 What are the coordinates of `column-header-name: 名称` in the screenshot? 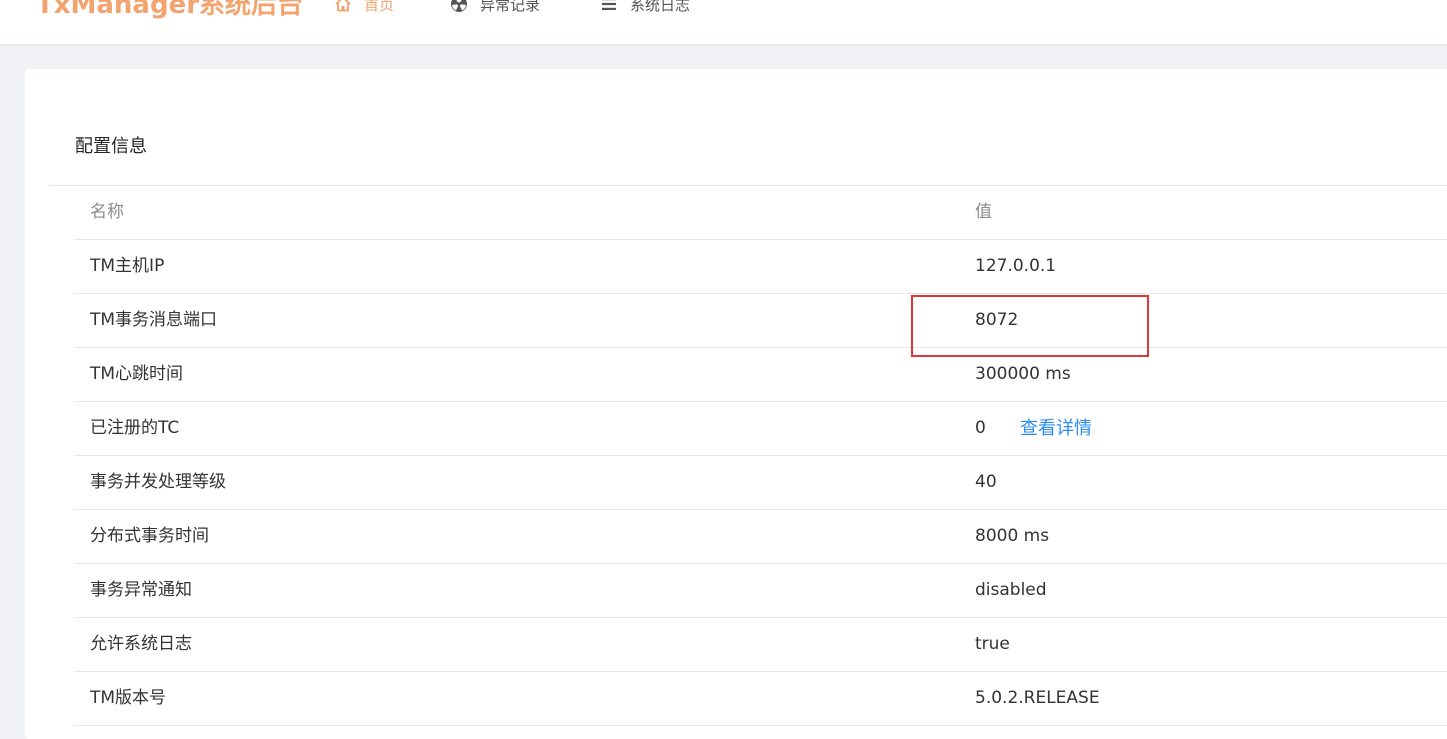 It's located at (107, 212).